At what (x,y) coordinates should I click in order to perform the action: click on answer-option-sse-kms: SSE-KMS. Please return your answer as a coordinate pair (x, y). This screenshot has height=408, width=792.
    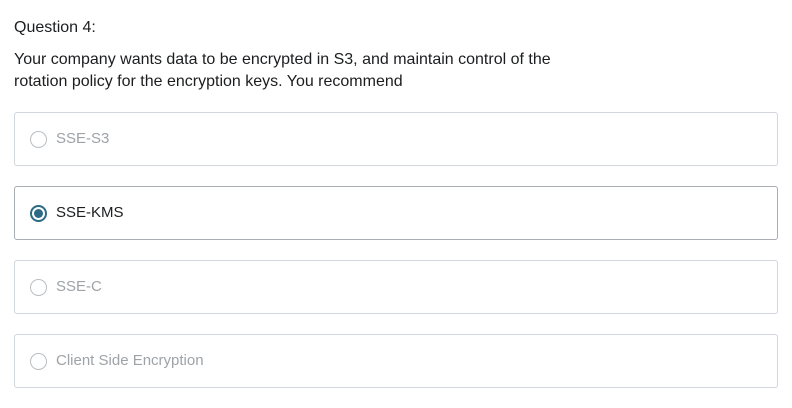
    Looking at the image, I should click on (396, 213).